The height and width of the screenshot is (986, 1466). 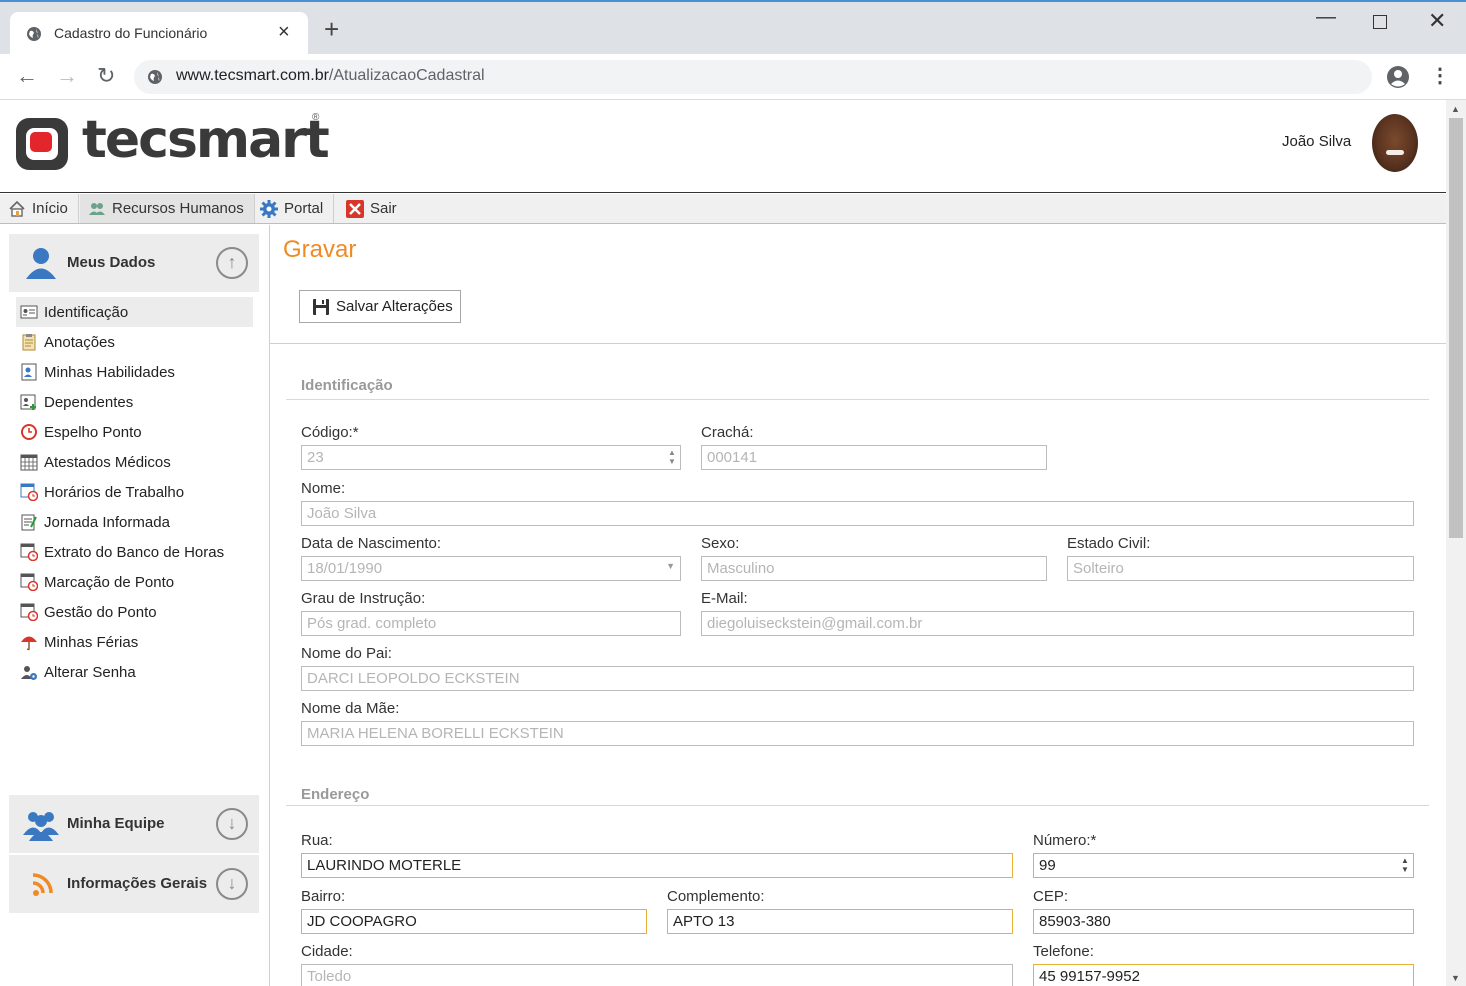 What do you see at coordinates (491, 623) in the screenshot?
I see `grau-instrucao-field: Pós grad. completo` at bounding box center [491, 623].